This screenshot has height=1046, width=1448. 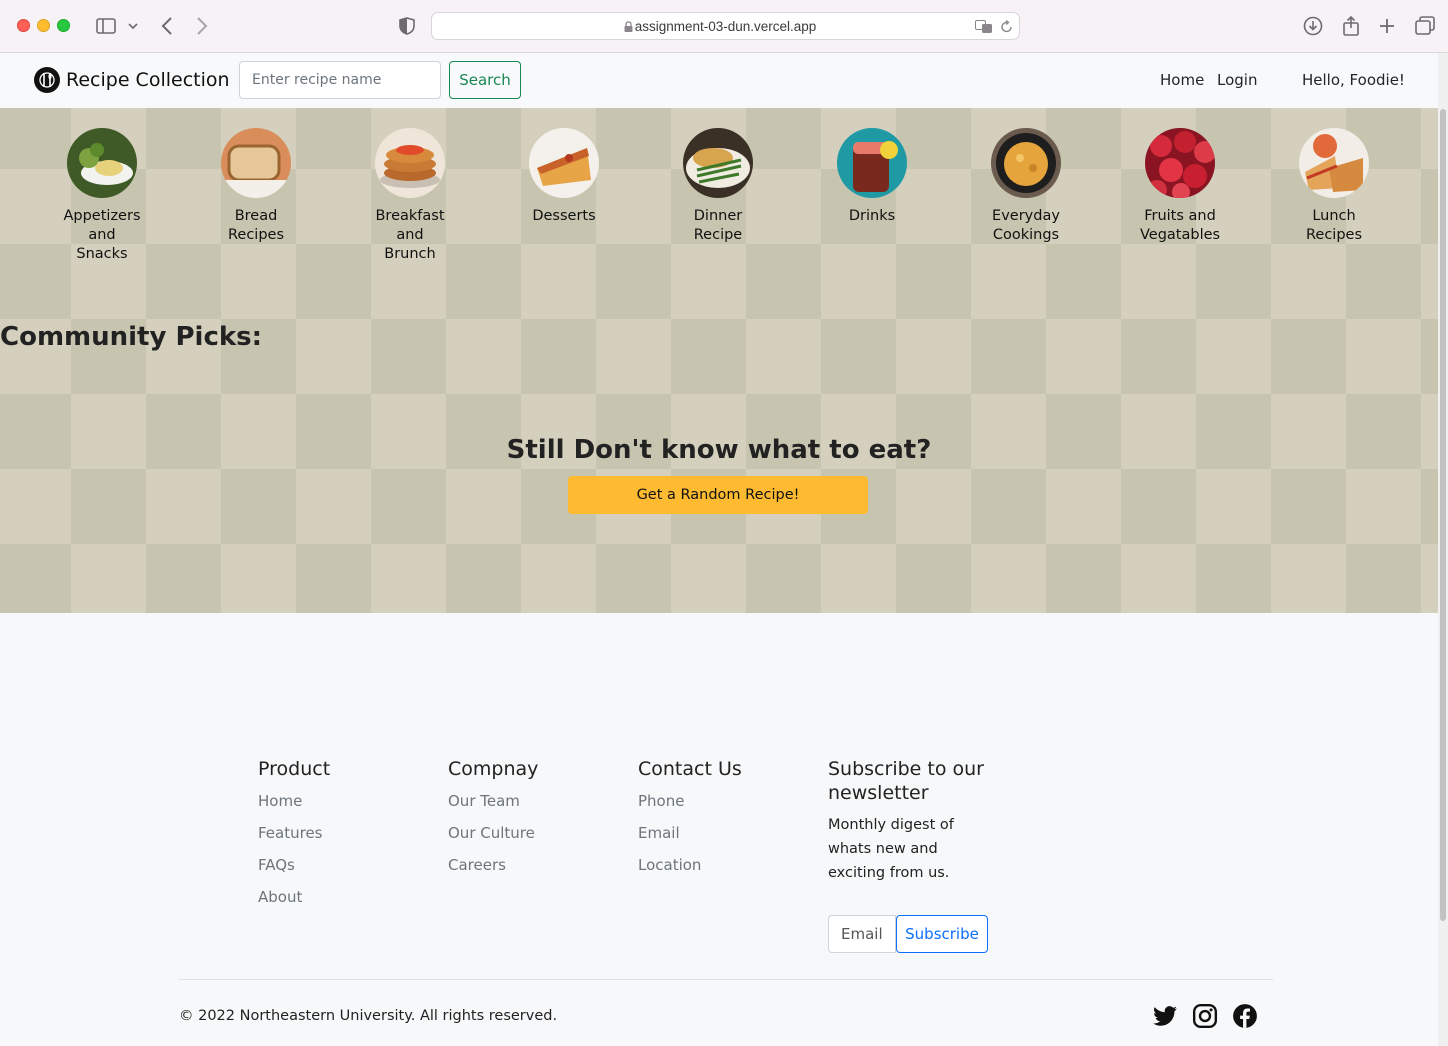 I want to click on footer-link-home: Home, so click(x=294, y=805).